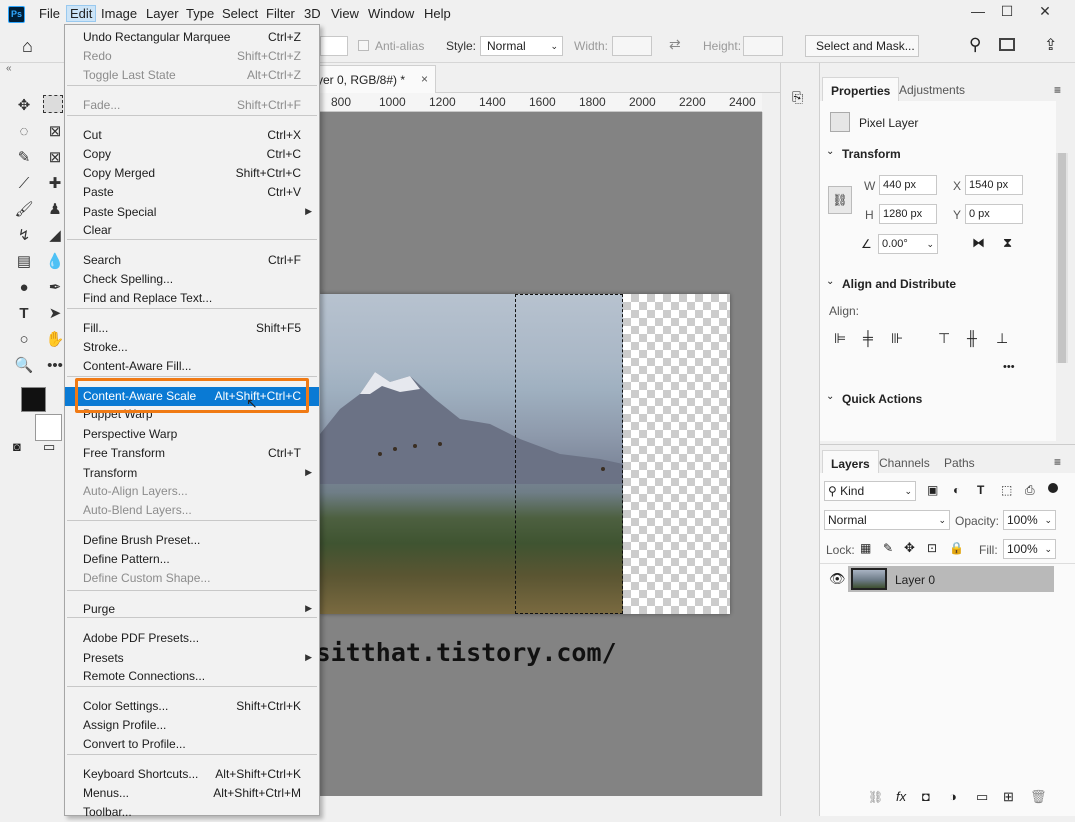  I want to click on adjustment-layer-icon: ◑, so click(953, 796).